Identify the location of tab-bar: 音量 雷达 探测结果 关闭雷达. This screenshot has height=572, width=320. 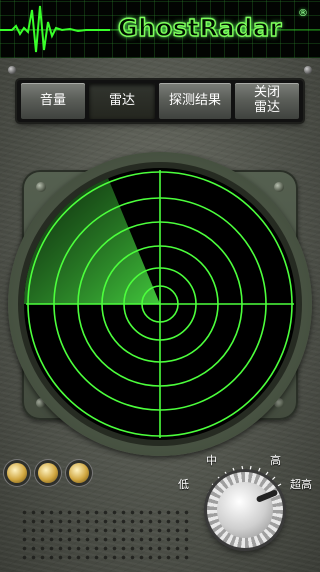
(160, 101).